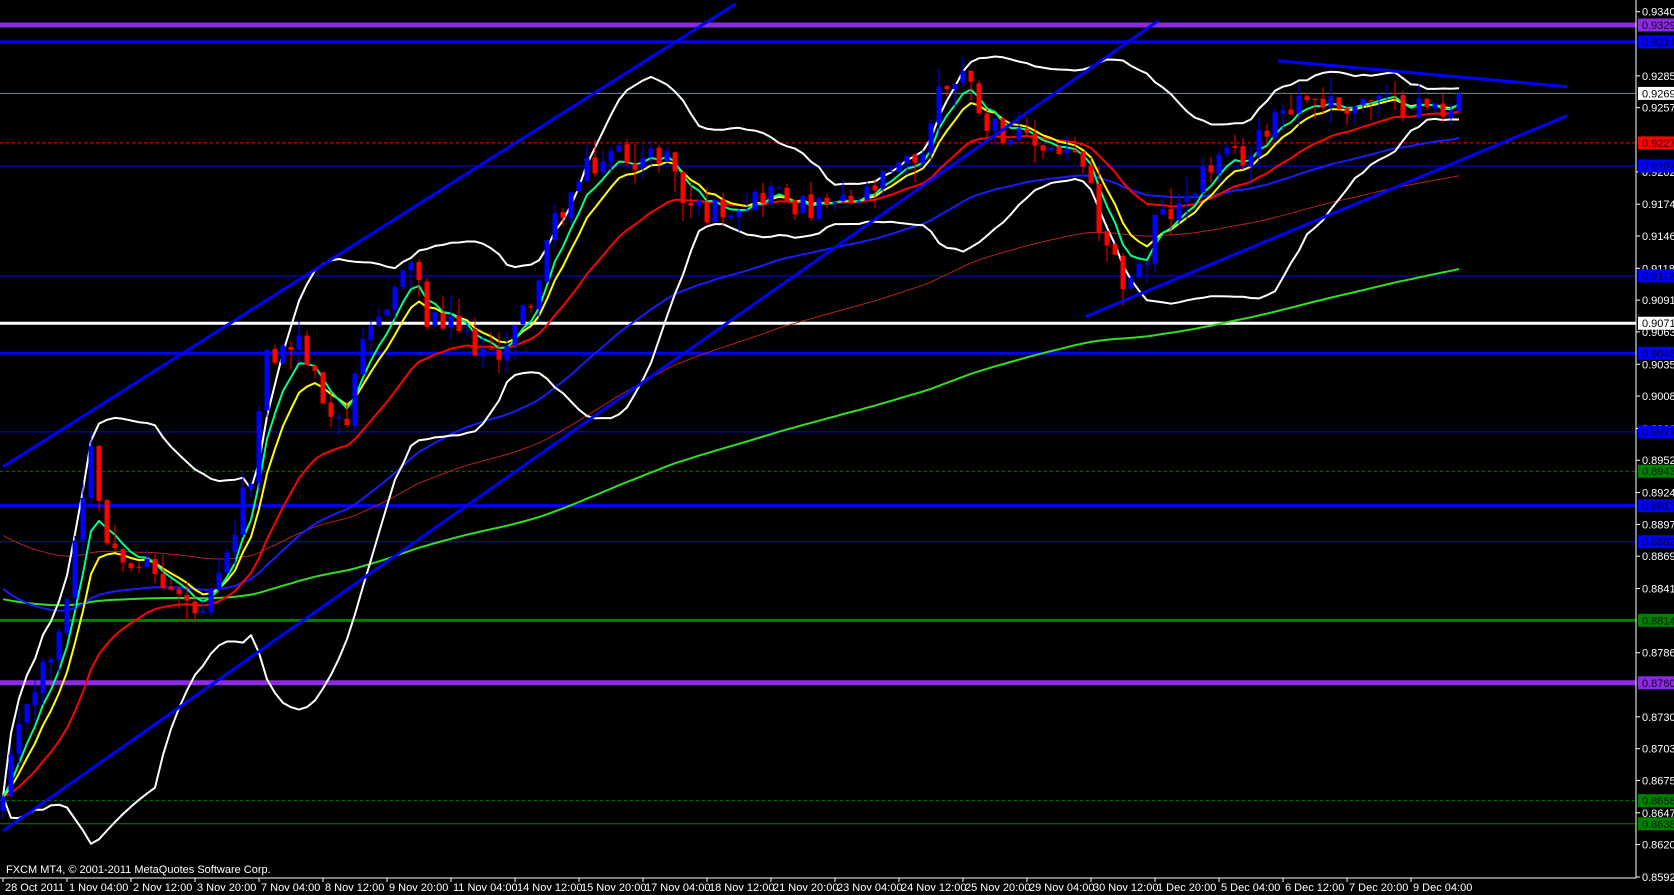 The height and width of the screenshot is (895, 1674). What do you see at coordinates (1658, 654) in the screenshot?
I see `price-tick-label: 0.87860` at bounding box center [1658, 654].